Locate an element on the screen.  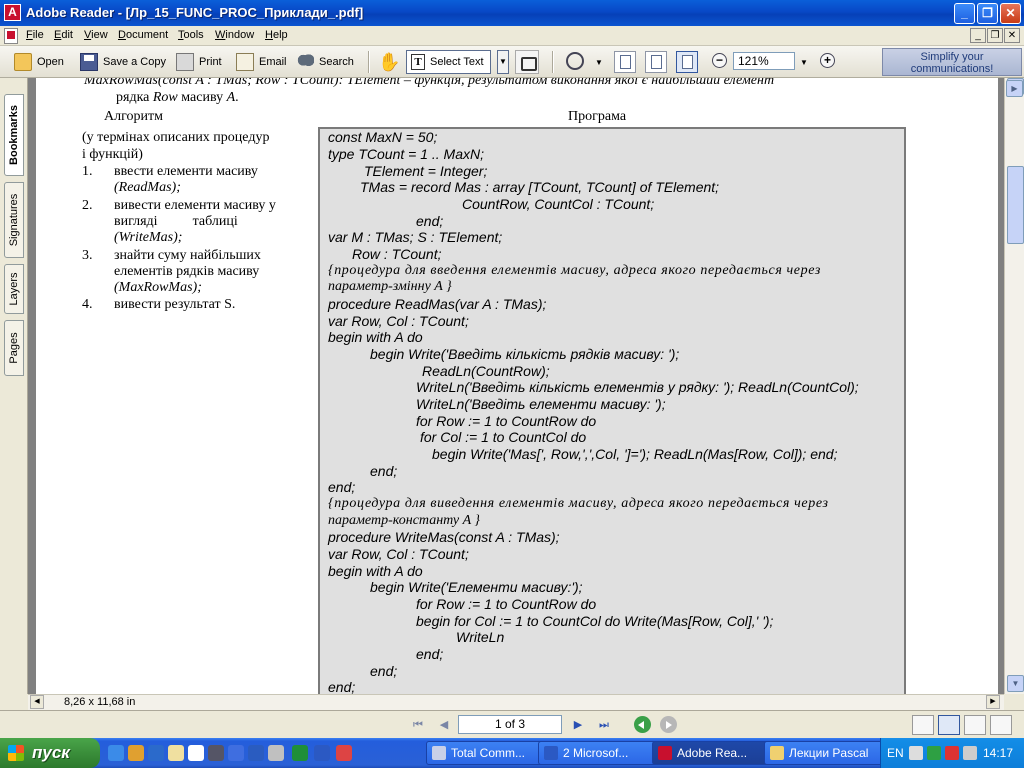
zoom-level-dropdown: ▼ is located at coordinates (804, 62).